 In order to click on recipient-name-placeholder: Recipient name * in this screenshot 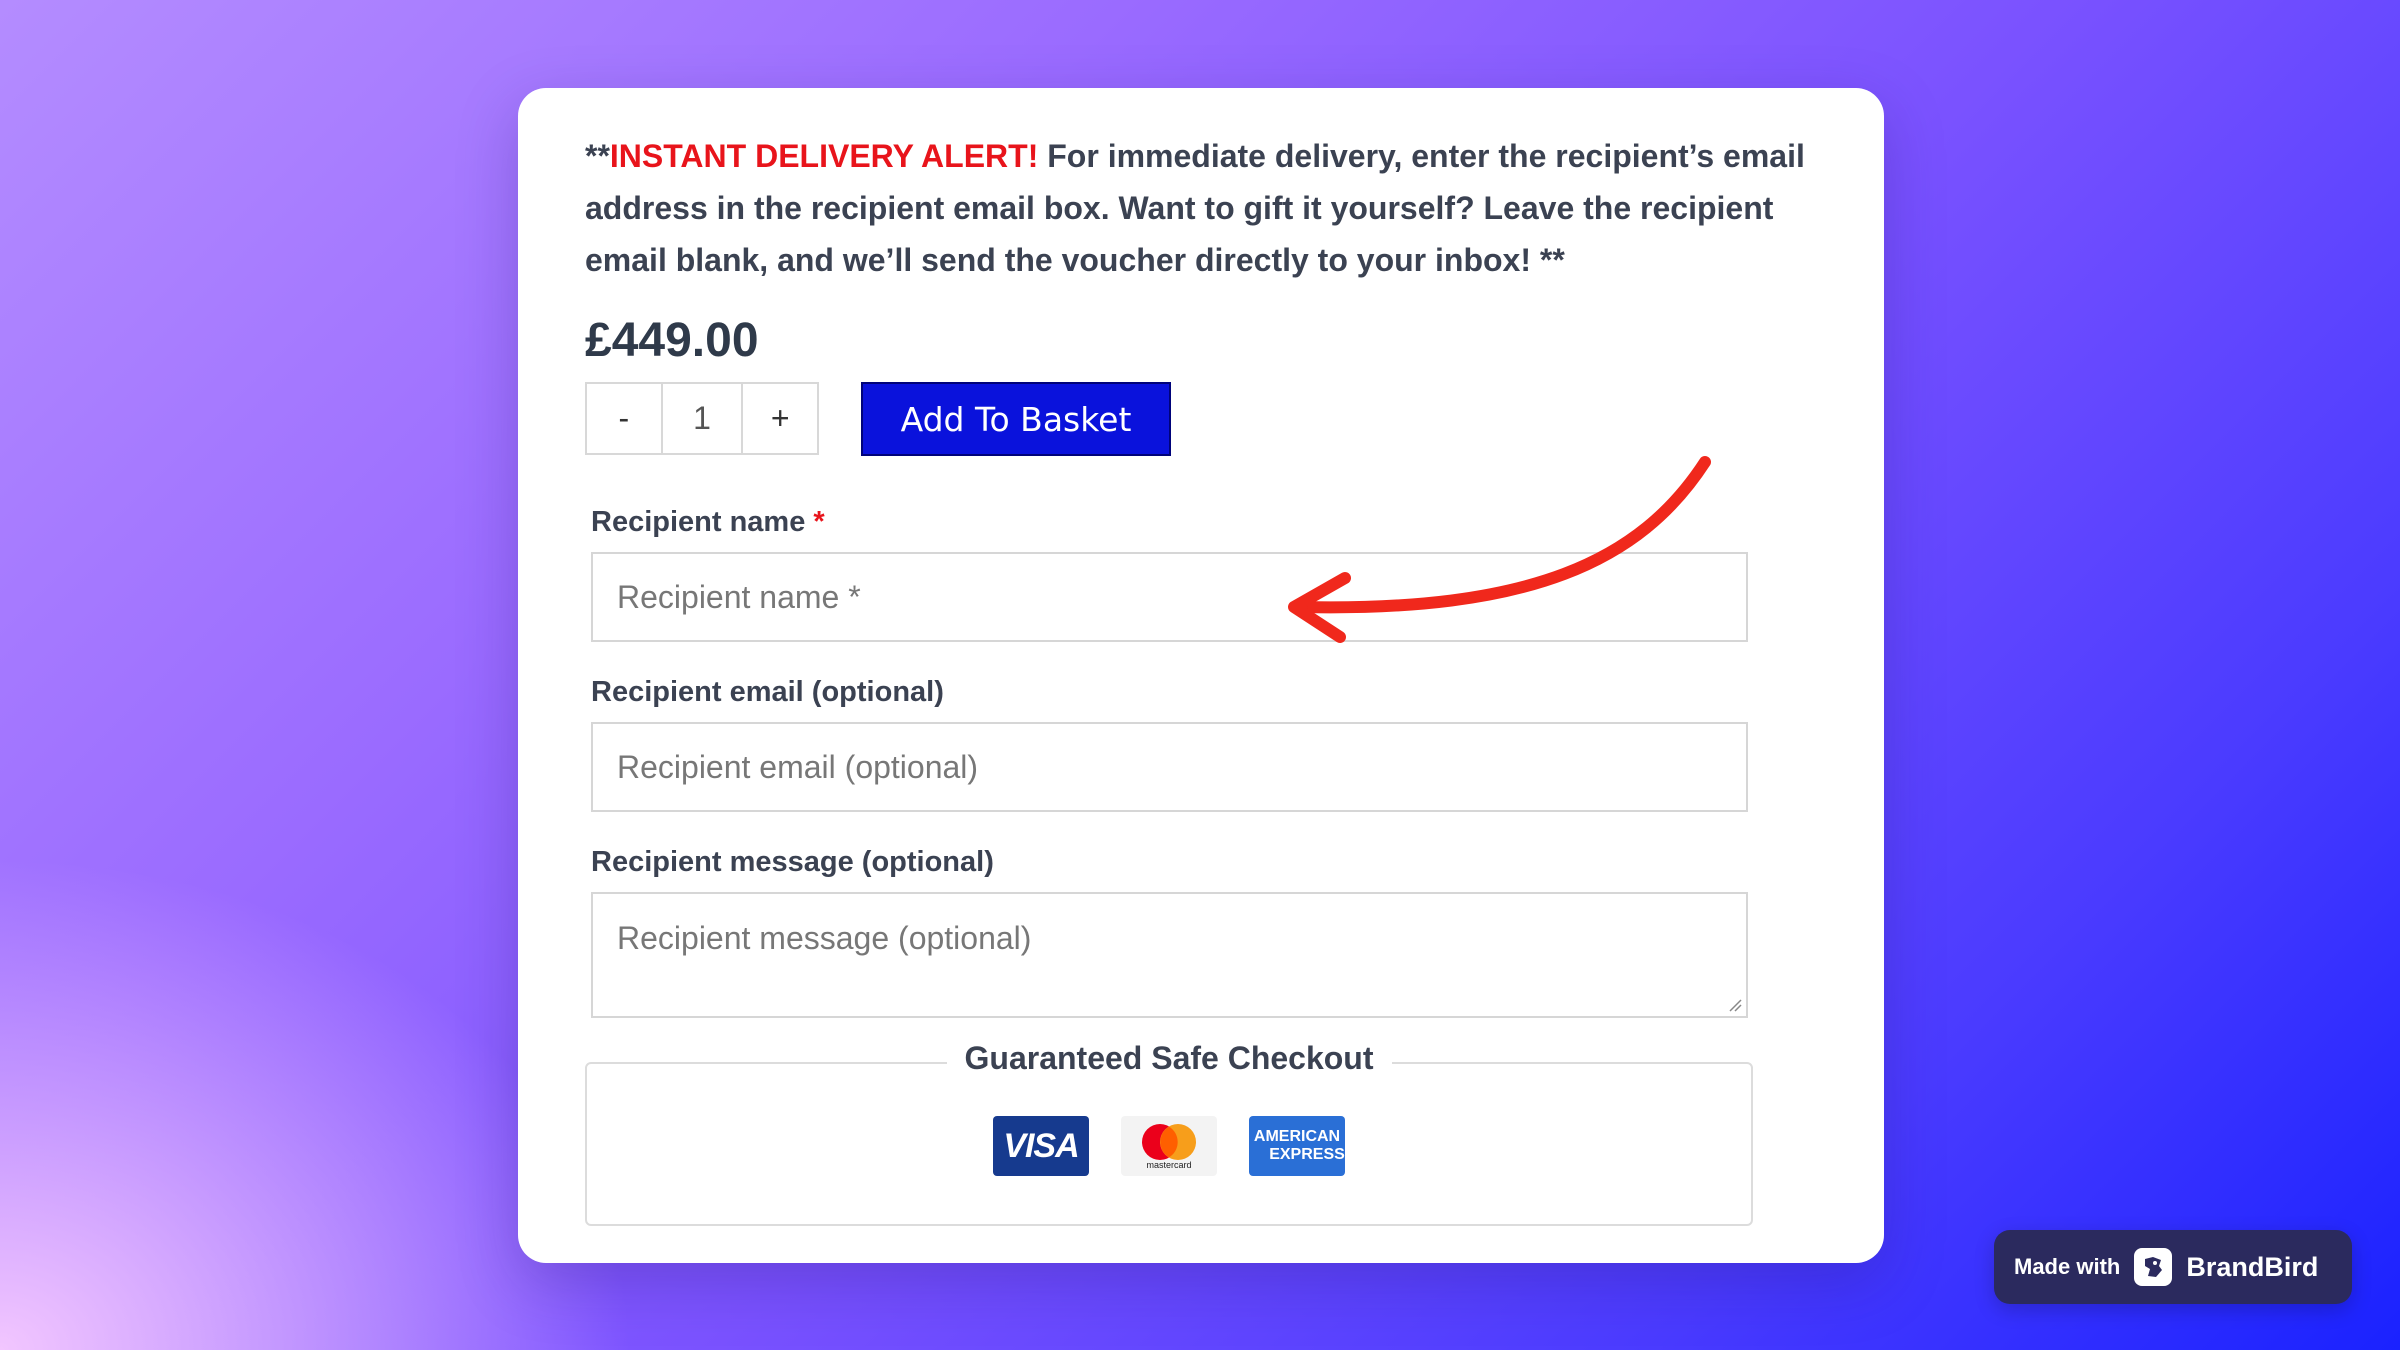, I will do `click(739, 596)`.